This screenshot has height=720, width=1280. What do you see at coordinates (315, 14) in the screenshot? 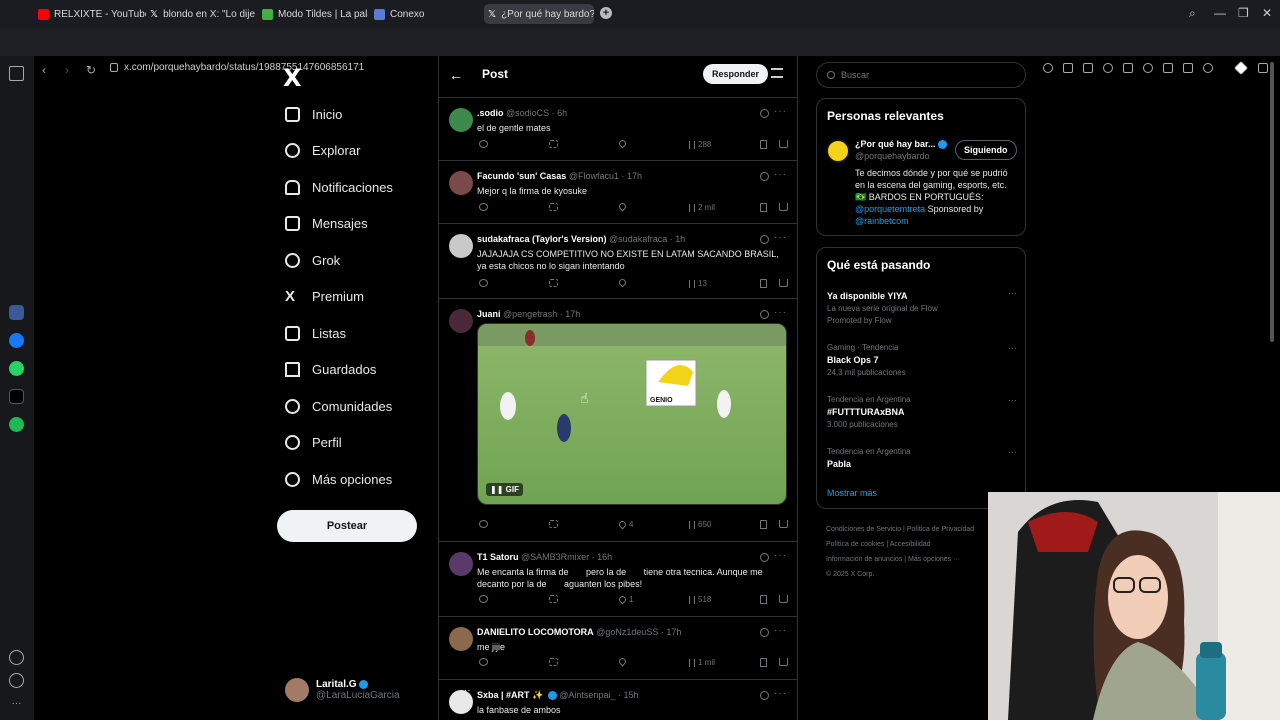
I see `tab-modo-tildes: Modo Tildes | La palabra c` at bounding box center [315, 14].